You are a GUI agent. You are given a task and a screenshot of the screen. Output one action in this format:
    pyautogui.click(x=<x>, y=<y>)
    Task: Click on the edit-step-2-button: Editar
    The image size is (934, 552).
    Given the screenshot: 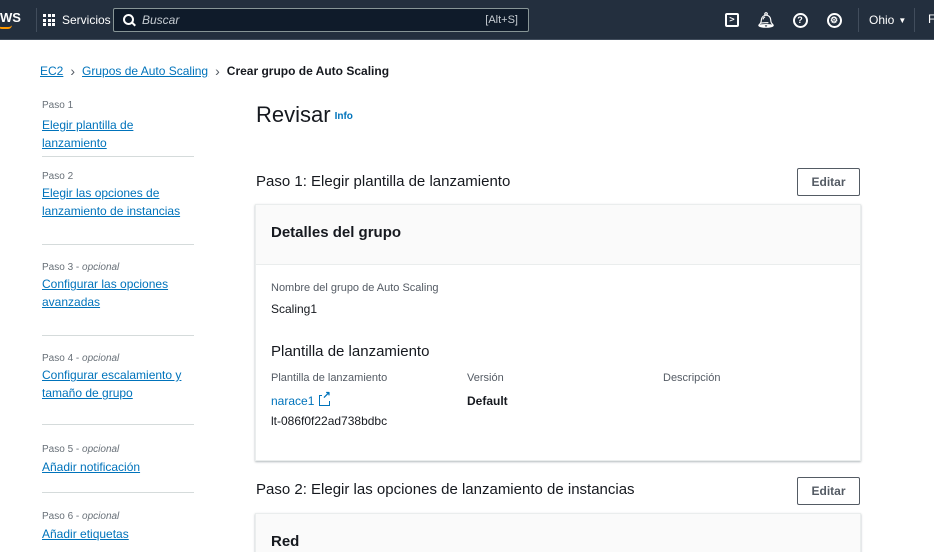 What is the action you would take?
    pyautogui.click(x=828, y=491)
    